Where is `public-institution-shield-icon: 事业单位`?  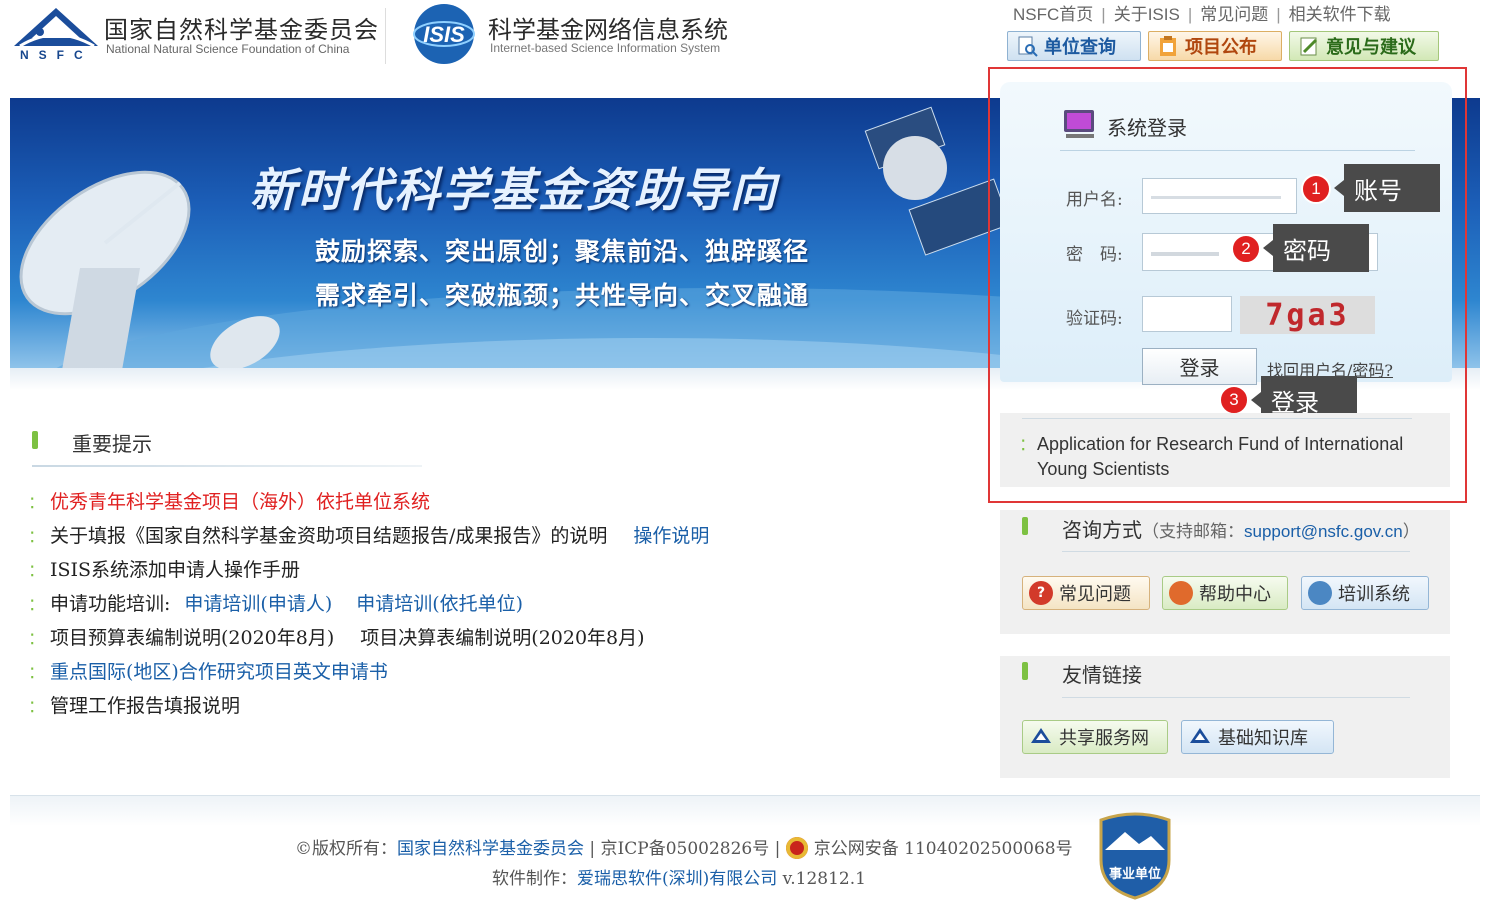
public-institution-shield-icon: 事业单位 is located at coordinates (1135, 855).